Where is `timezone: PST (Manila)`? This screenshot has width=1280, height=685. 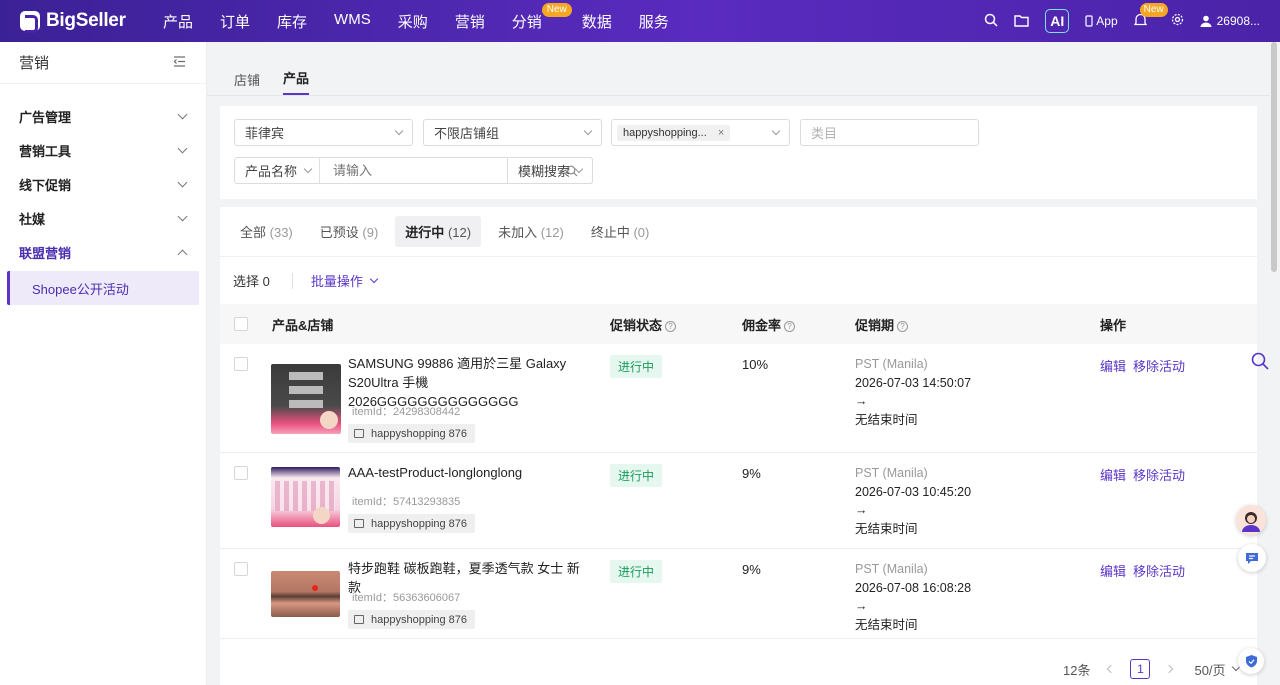 timezone: PST (Manila) is located at coordinates (891, 364).